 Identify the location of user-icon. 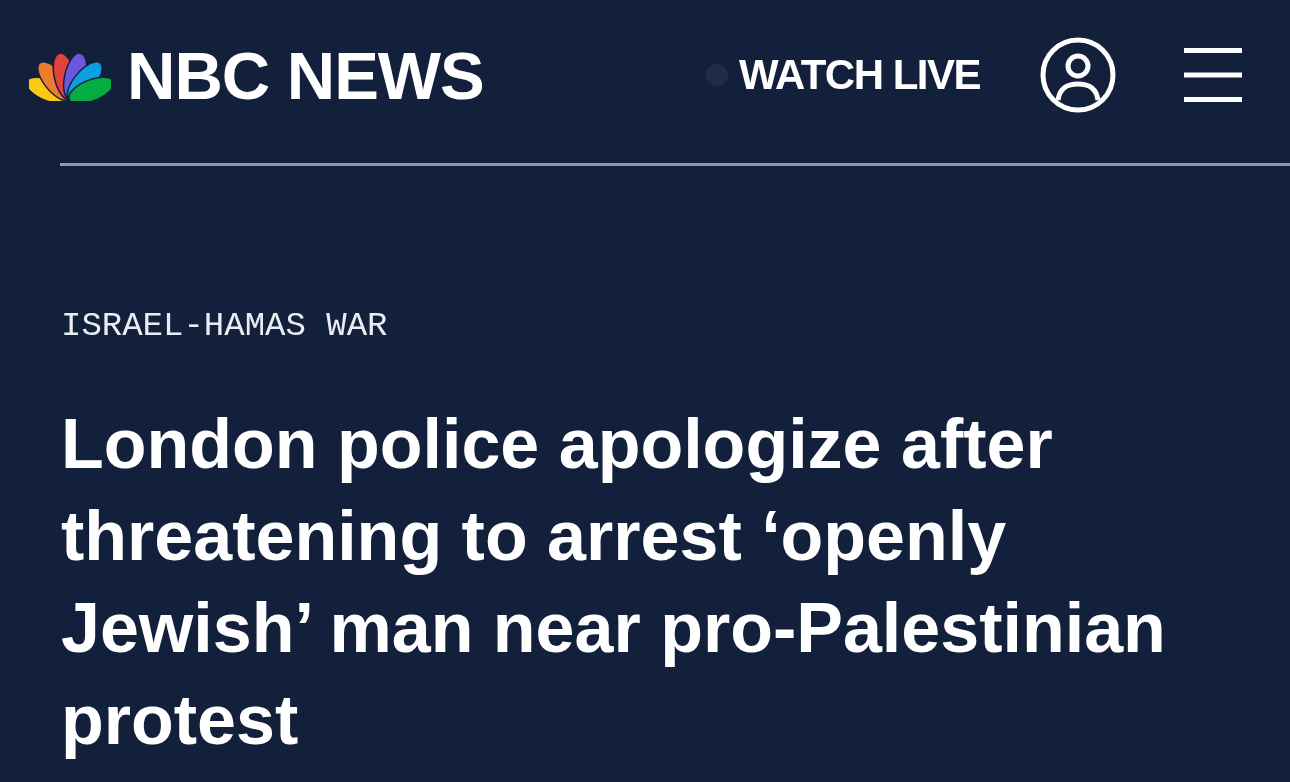
(1078, 75).